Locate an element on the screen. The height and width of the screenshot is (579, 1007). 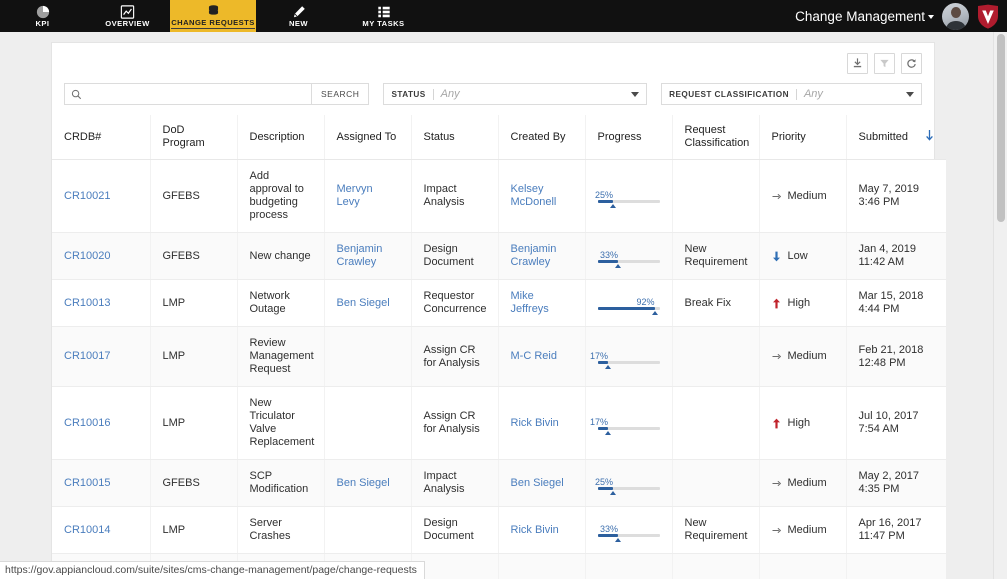
column-header-submitted: Submitted is located at coordinates (896, 137).